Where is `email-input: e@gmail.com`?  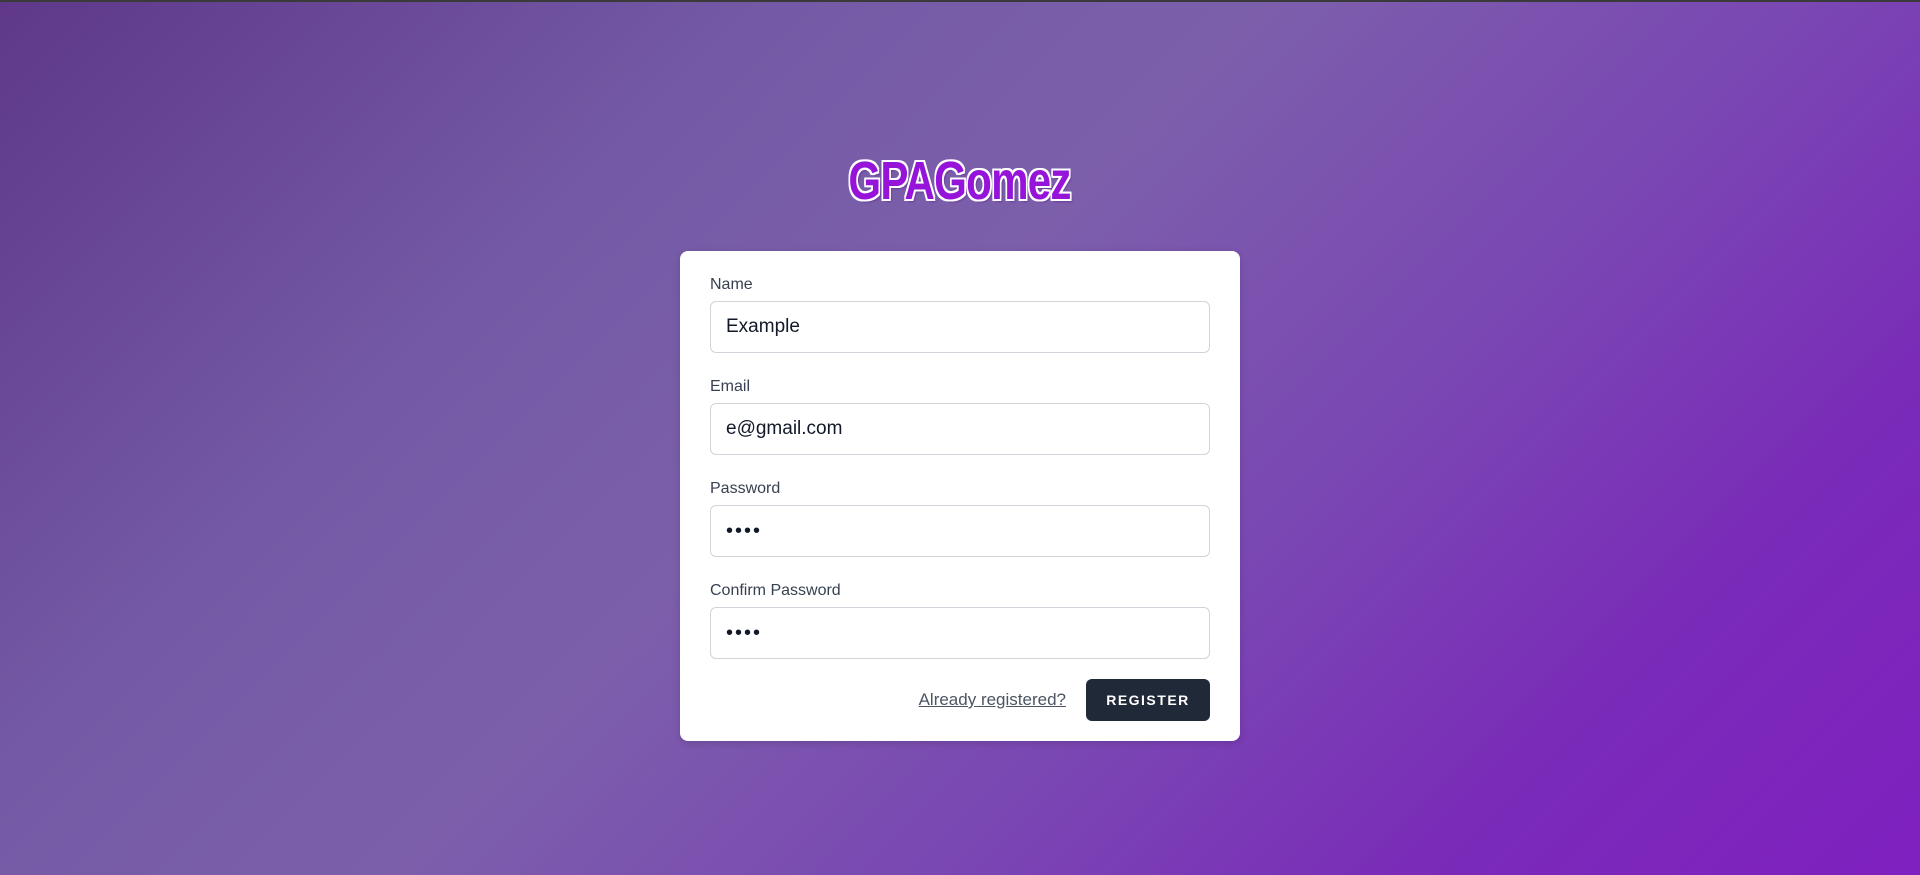 email-input: e@gmail.com is located at coordinates (960, 429).